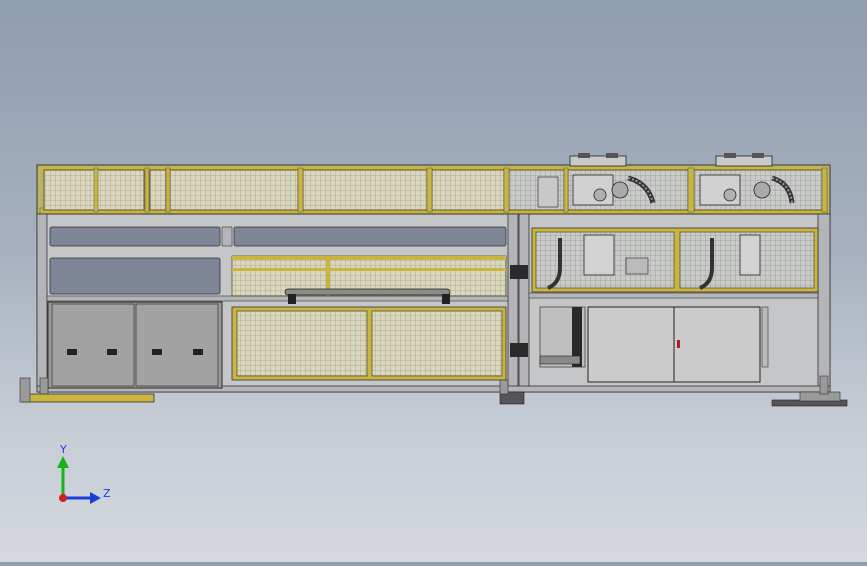 This screenshot has width=867, height=566. Describe the element at coordinates (63, 498) in the screenshot. I see `x-axis-dot` at that location.